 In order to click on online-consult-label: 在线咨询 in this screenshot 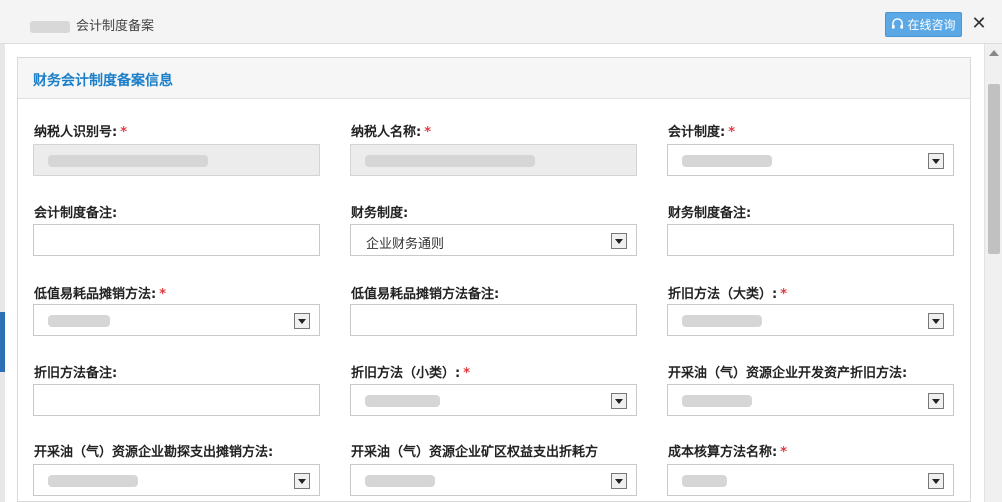, I will do `click(931, 25)`.